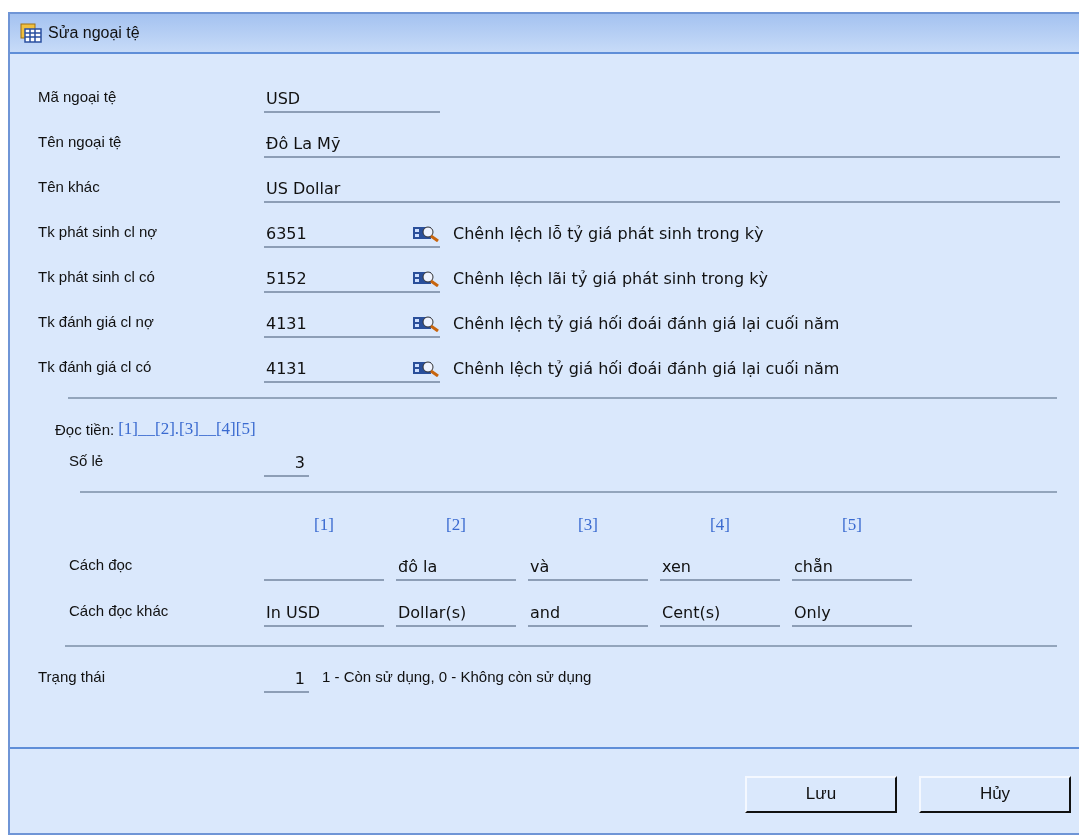  Describe the element at coordinates (85, 429) in the screenshot. I see `reading-format-label: Đọc tiền:` at that location.